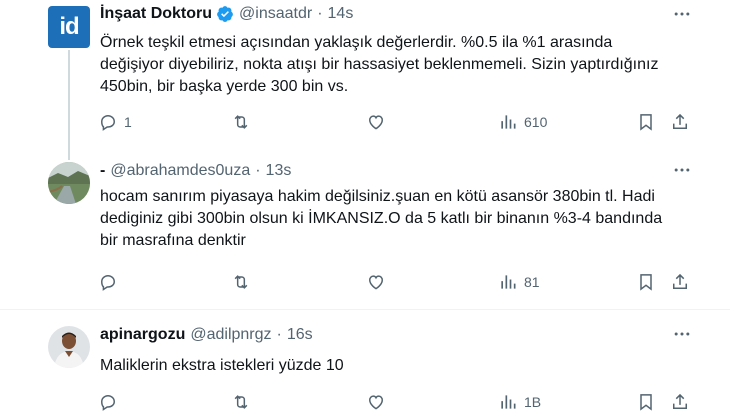 This screenshot has height=420, width=730. I want to click on tweet-header: apinargozu @adilpnrgz · 16s, so click(206, 335).